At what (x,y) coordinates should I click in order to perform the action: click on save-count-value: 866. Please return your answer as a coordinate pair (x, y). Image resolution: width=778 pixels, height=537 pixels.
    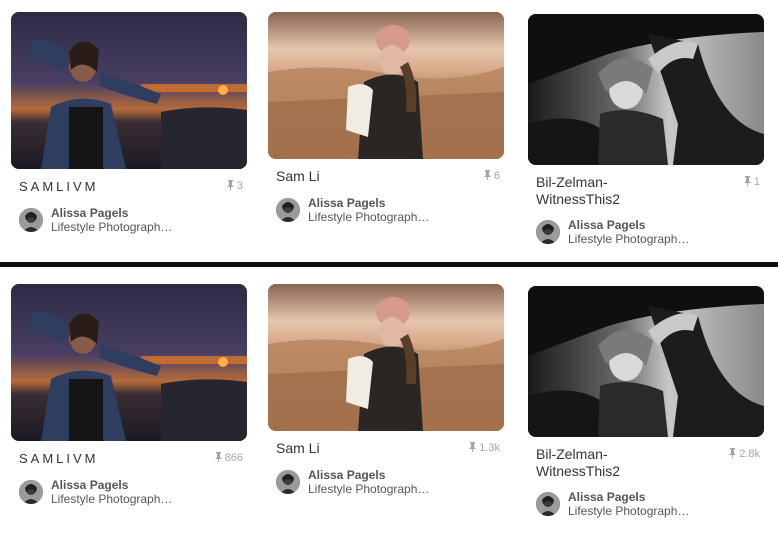
    Looking at the image, I should click on (233, 458).